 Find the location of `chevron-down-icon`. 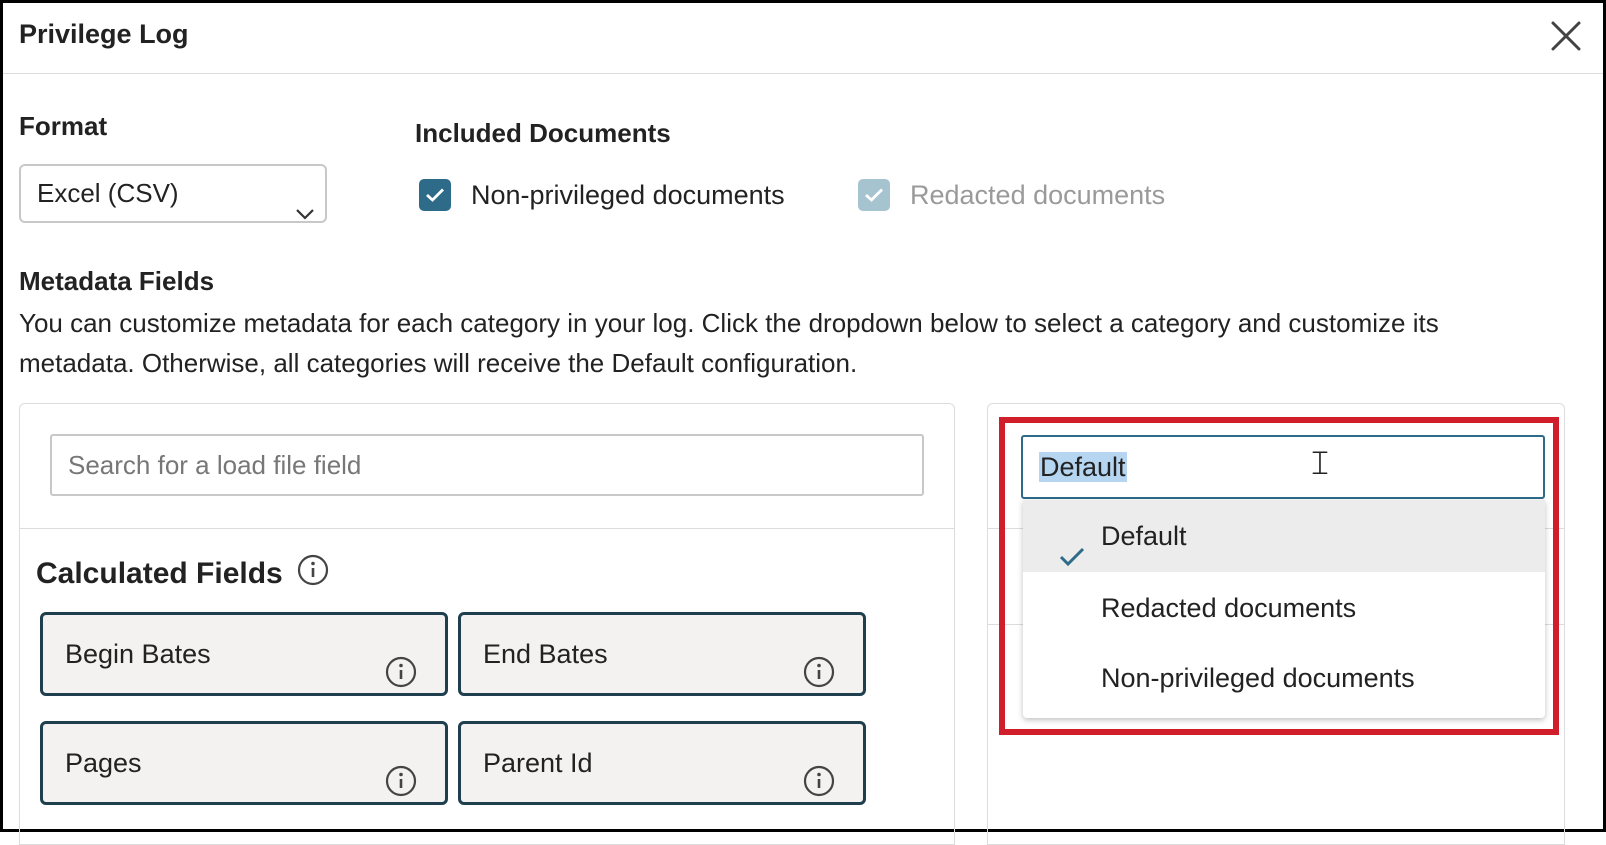

chevron-down-icon is located at coordinates (305, 202).